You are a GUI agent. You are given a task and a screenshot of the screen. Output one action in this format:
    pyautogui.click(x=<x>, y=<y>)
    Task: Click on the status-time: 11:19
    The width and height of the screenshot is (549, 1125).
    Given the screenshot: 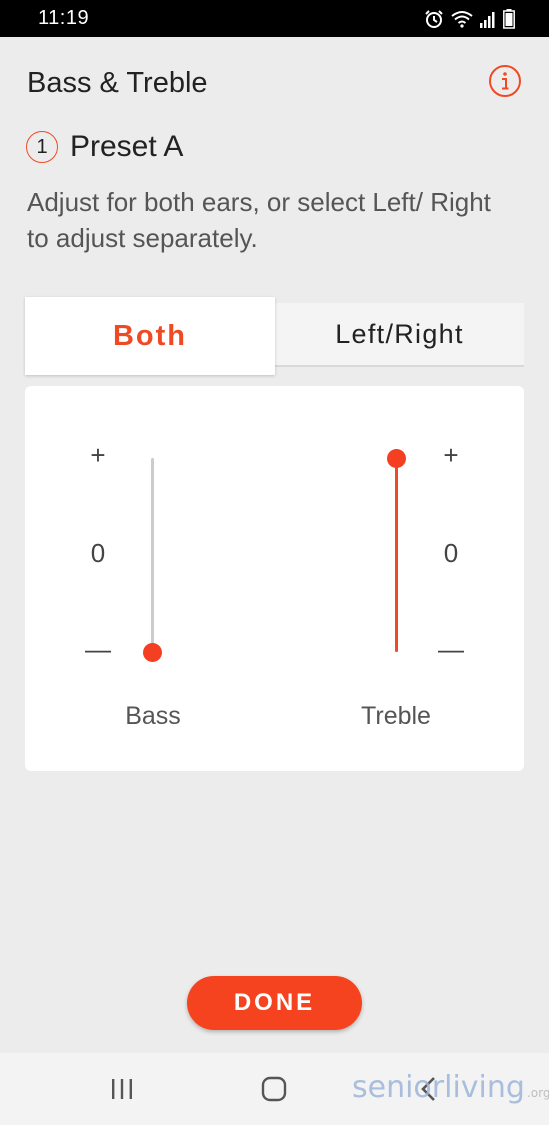 What is the action you would take?
    pyautogui.click(x=64, y=18)
    